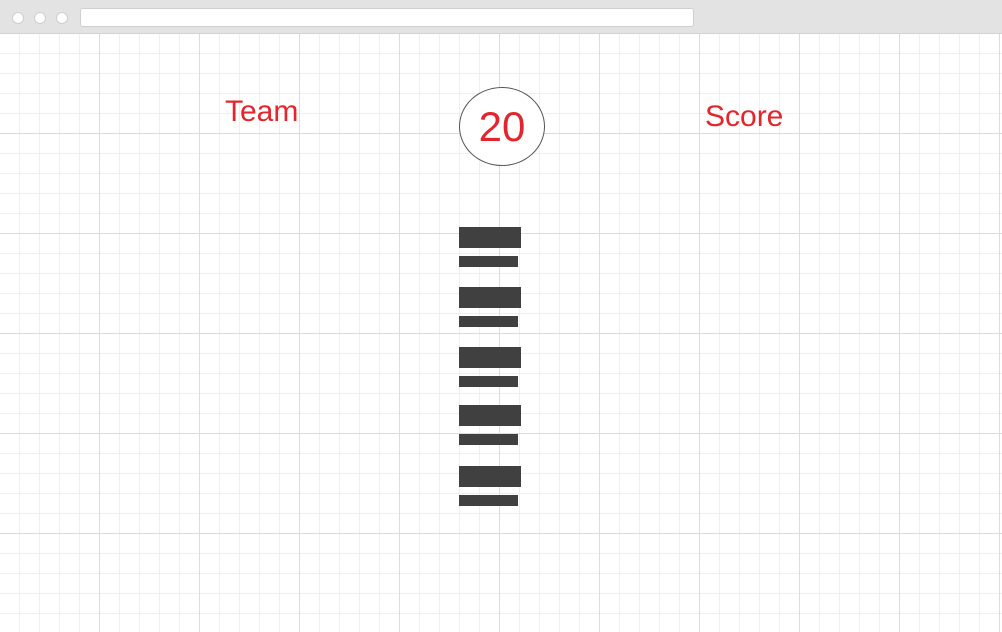 Image resolution: width=1002 pixels, height=632 pixels. I want to click on counter-value: 20, so click(502, 126).